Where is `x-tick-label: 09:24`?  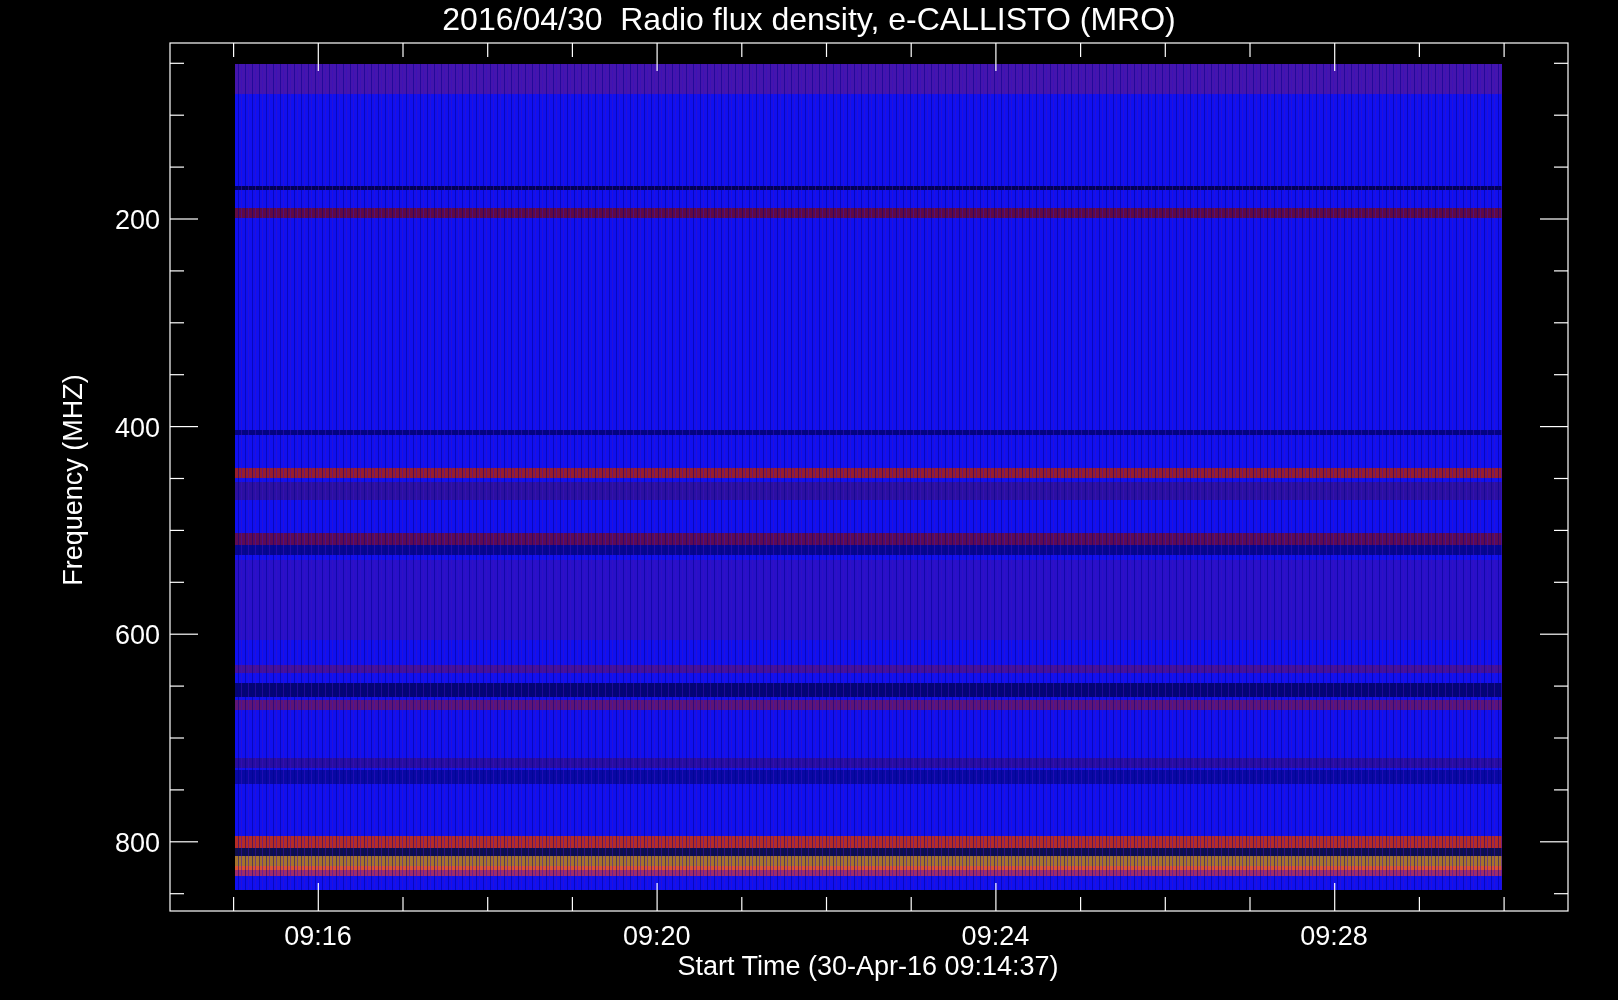 x-tick-label: 09:24 is located at coordinates (995, 936).